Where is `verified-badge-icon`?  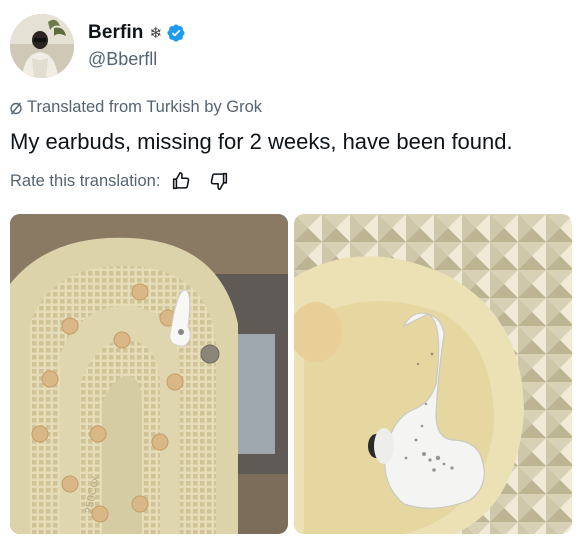
verified-badge-icon is located at coordinates (176, 33).